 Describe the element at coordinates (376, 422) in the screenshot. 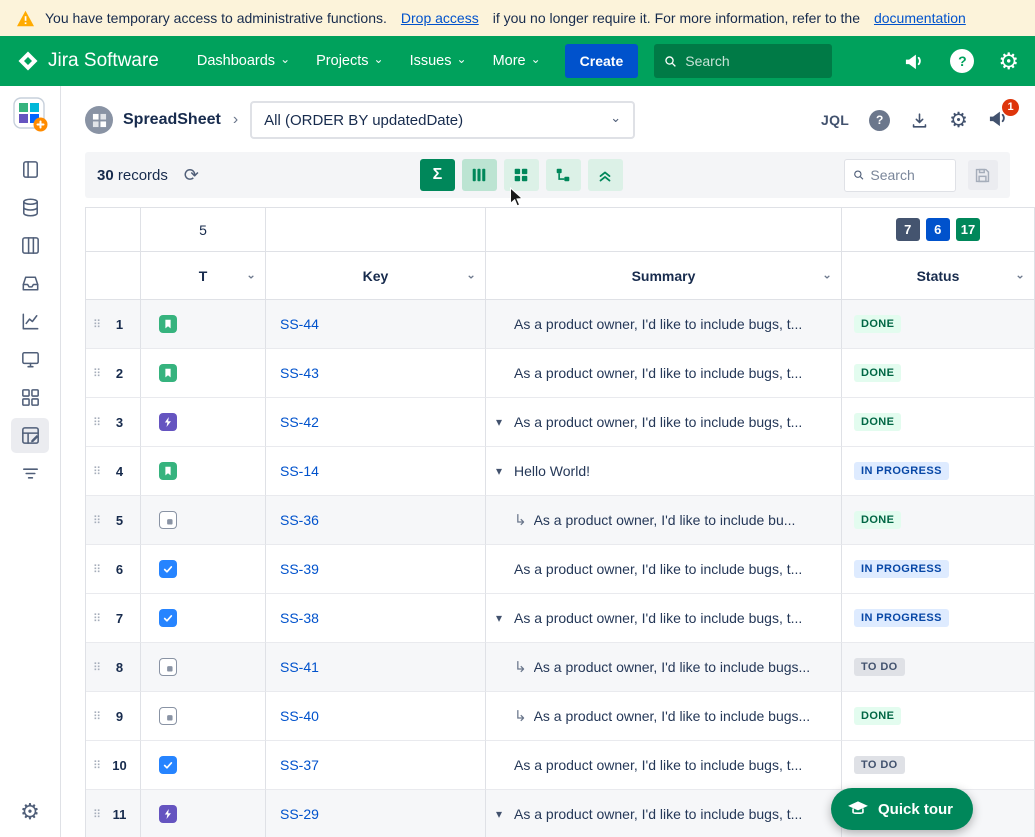

I see `issue-key-cell: SS-42` at that location.